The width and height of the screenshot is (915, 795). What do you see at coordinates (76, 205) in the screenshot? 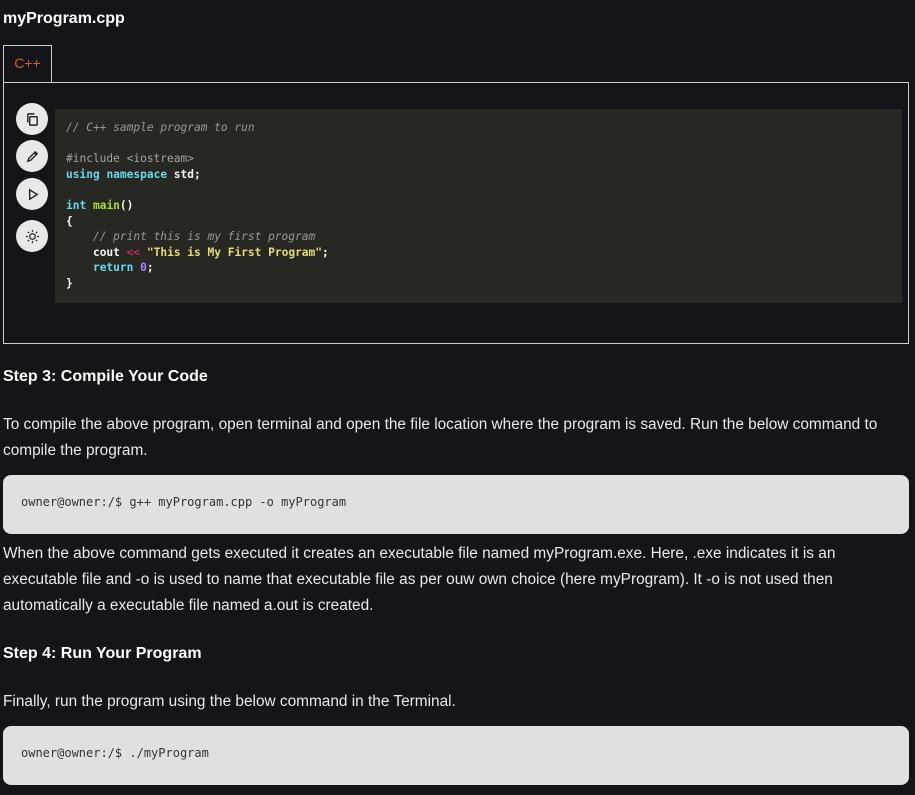
I see `code-keyword: int` at bounding box center [76, 205].